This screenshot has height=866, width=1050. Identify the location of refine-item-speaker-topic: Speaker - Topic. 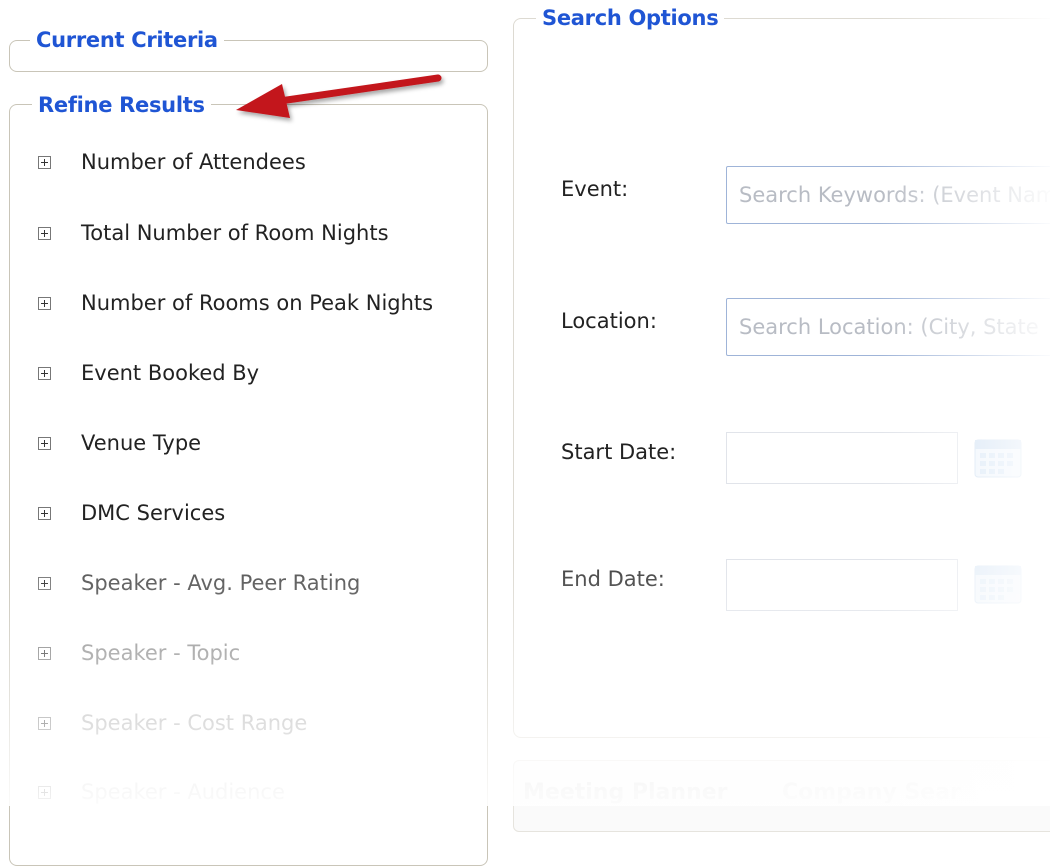
(139, 653).